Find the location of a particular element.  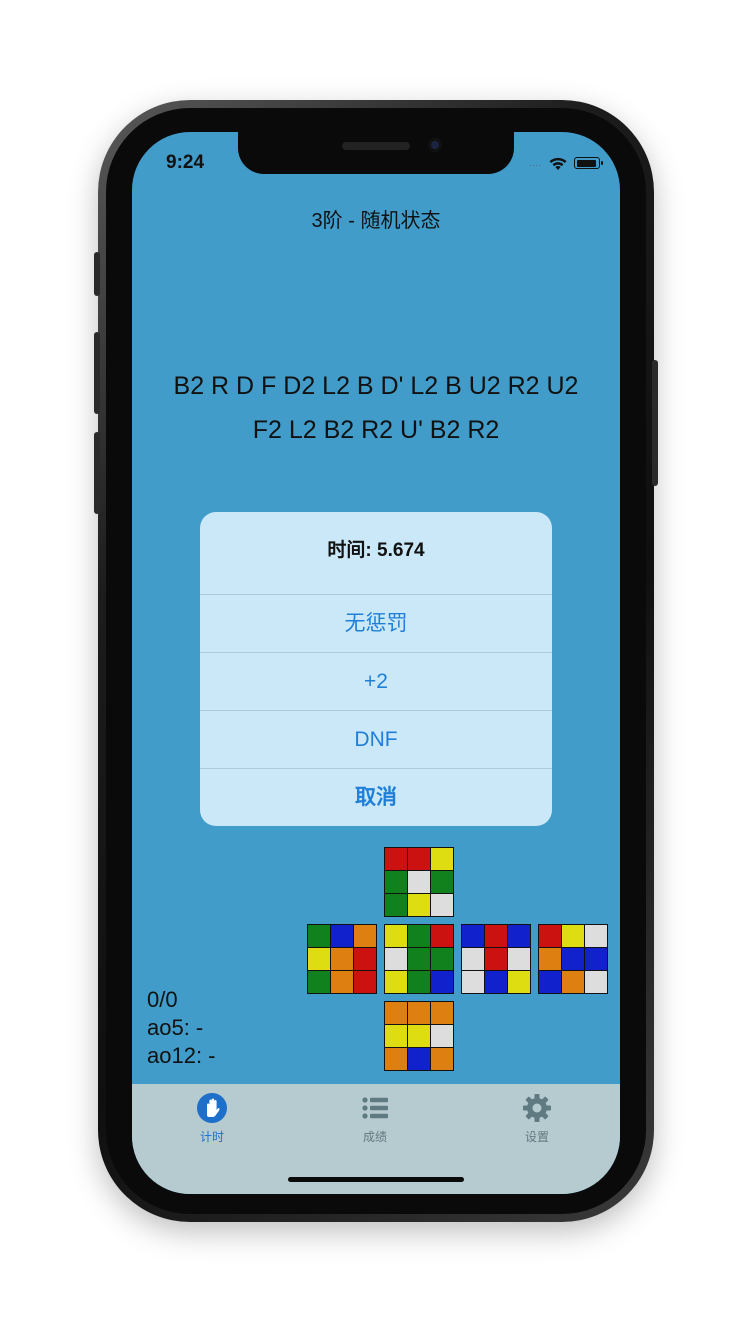

scramble-line-2: F2 L2 B2 R2 U' B2 R2 is located at coordinates (376, 430).